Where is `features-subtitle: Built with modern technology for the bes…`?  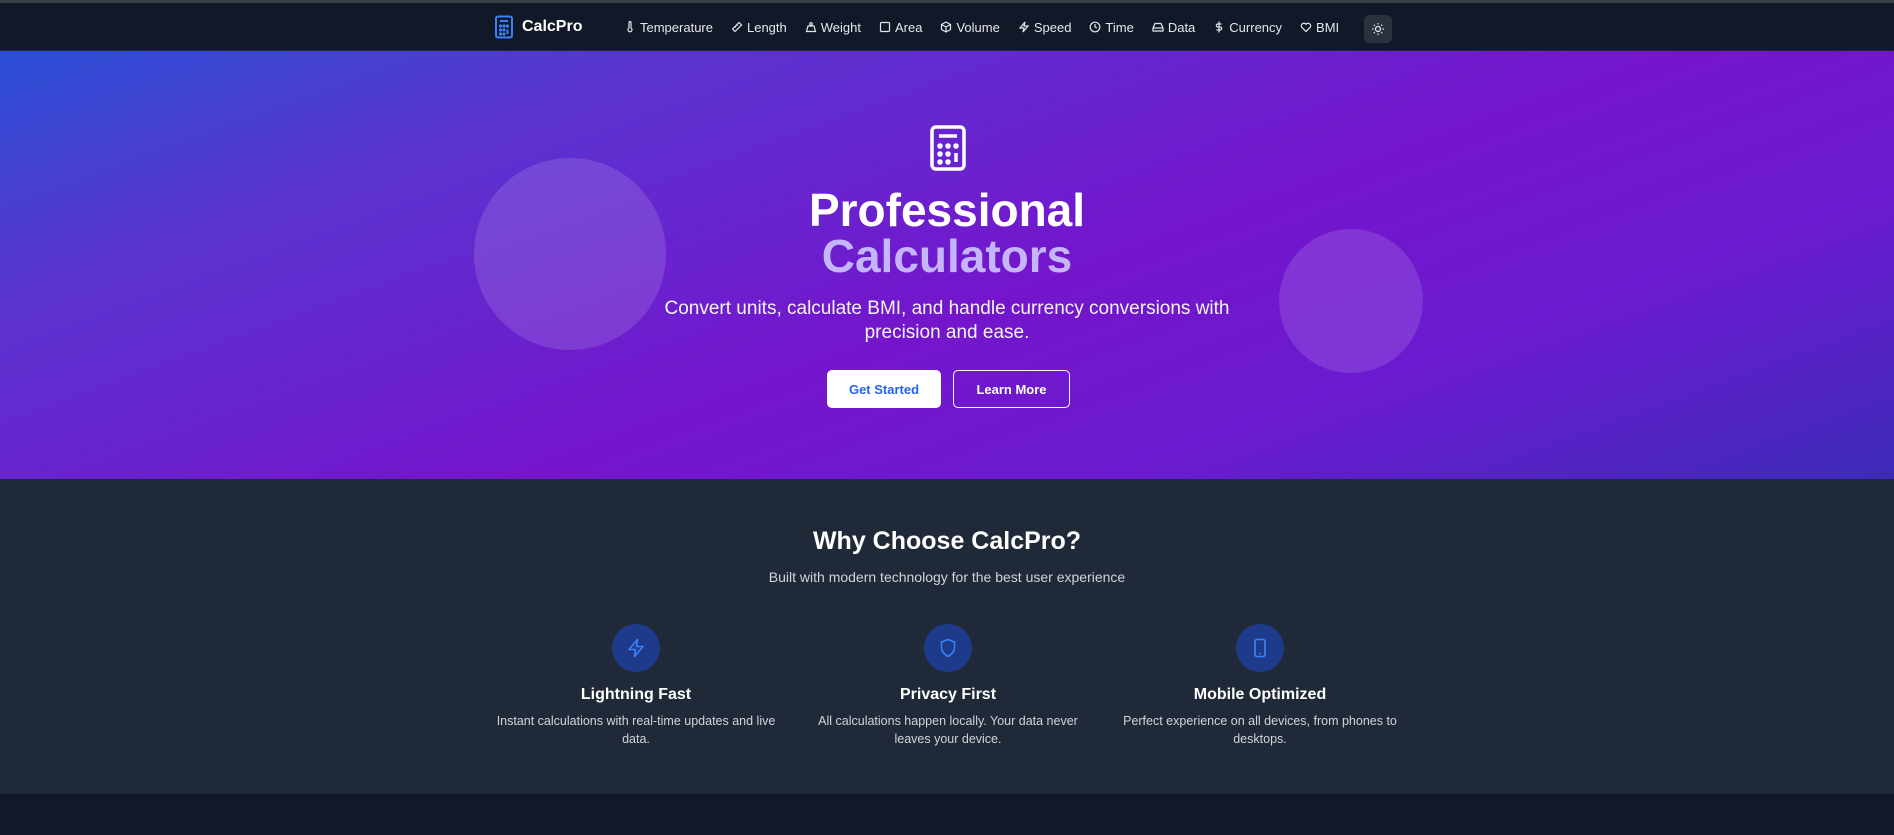
features-subtitle: Built with modern technology for the bes… is located at coordinates (947, 577).